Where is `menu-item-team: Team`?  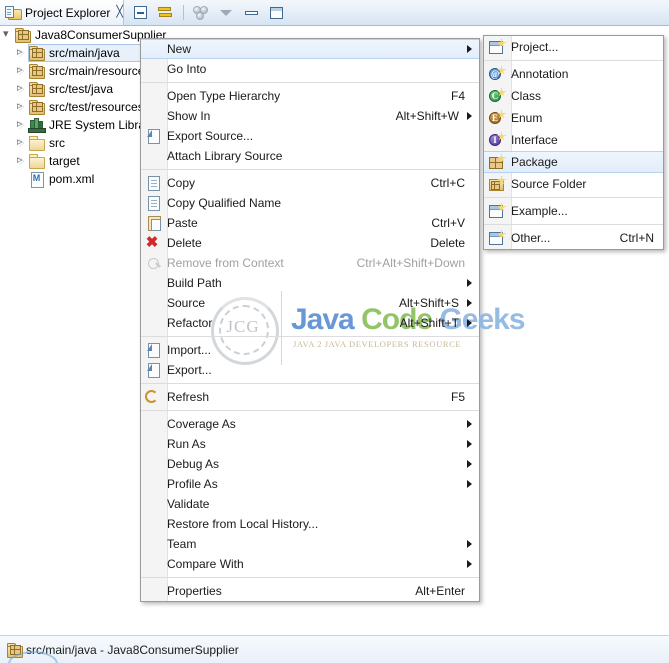 menu-item-team: Team is located at coordinates (310, 544).